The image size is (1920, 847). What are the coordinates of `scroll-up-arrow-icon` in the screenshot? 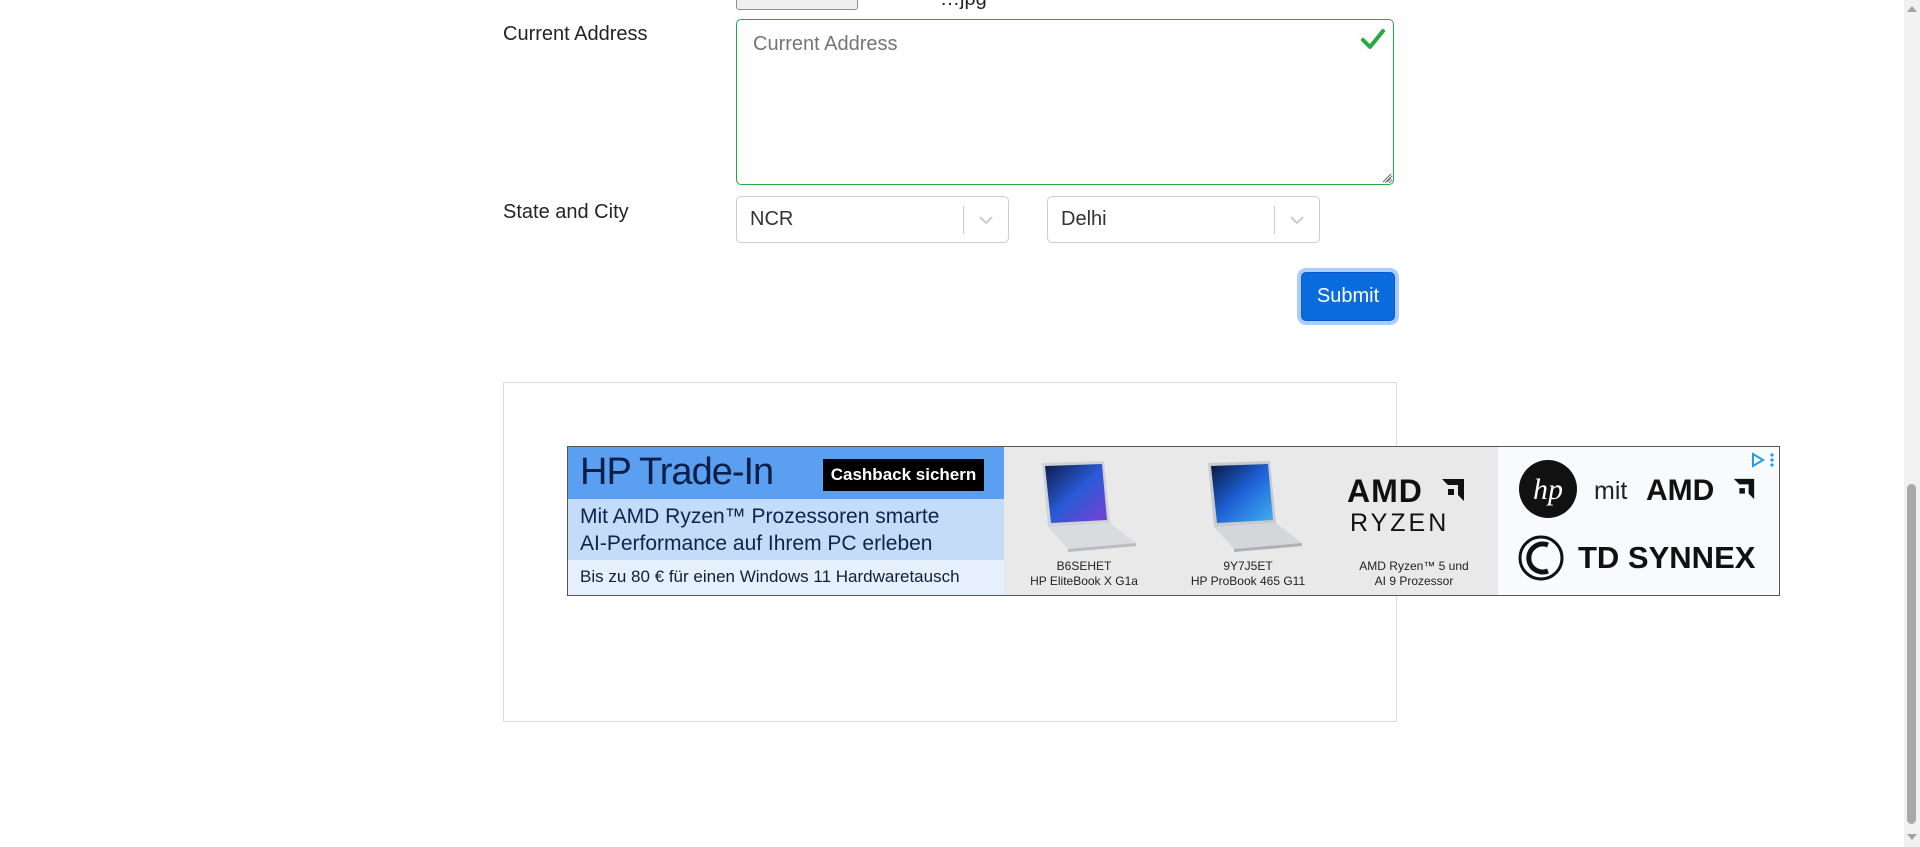 It's located at (1912, 9).